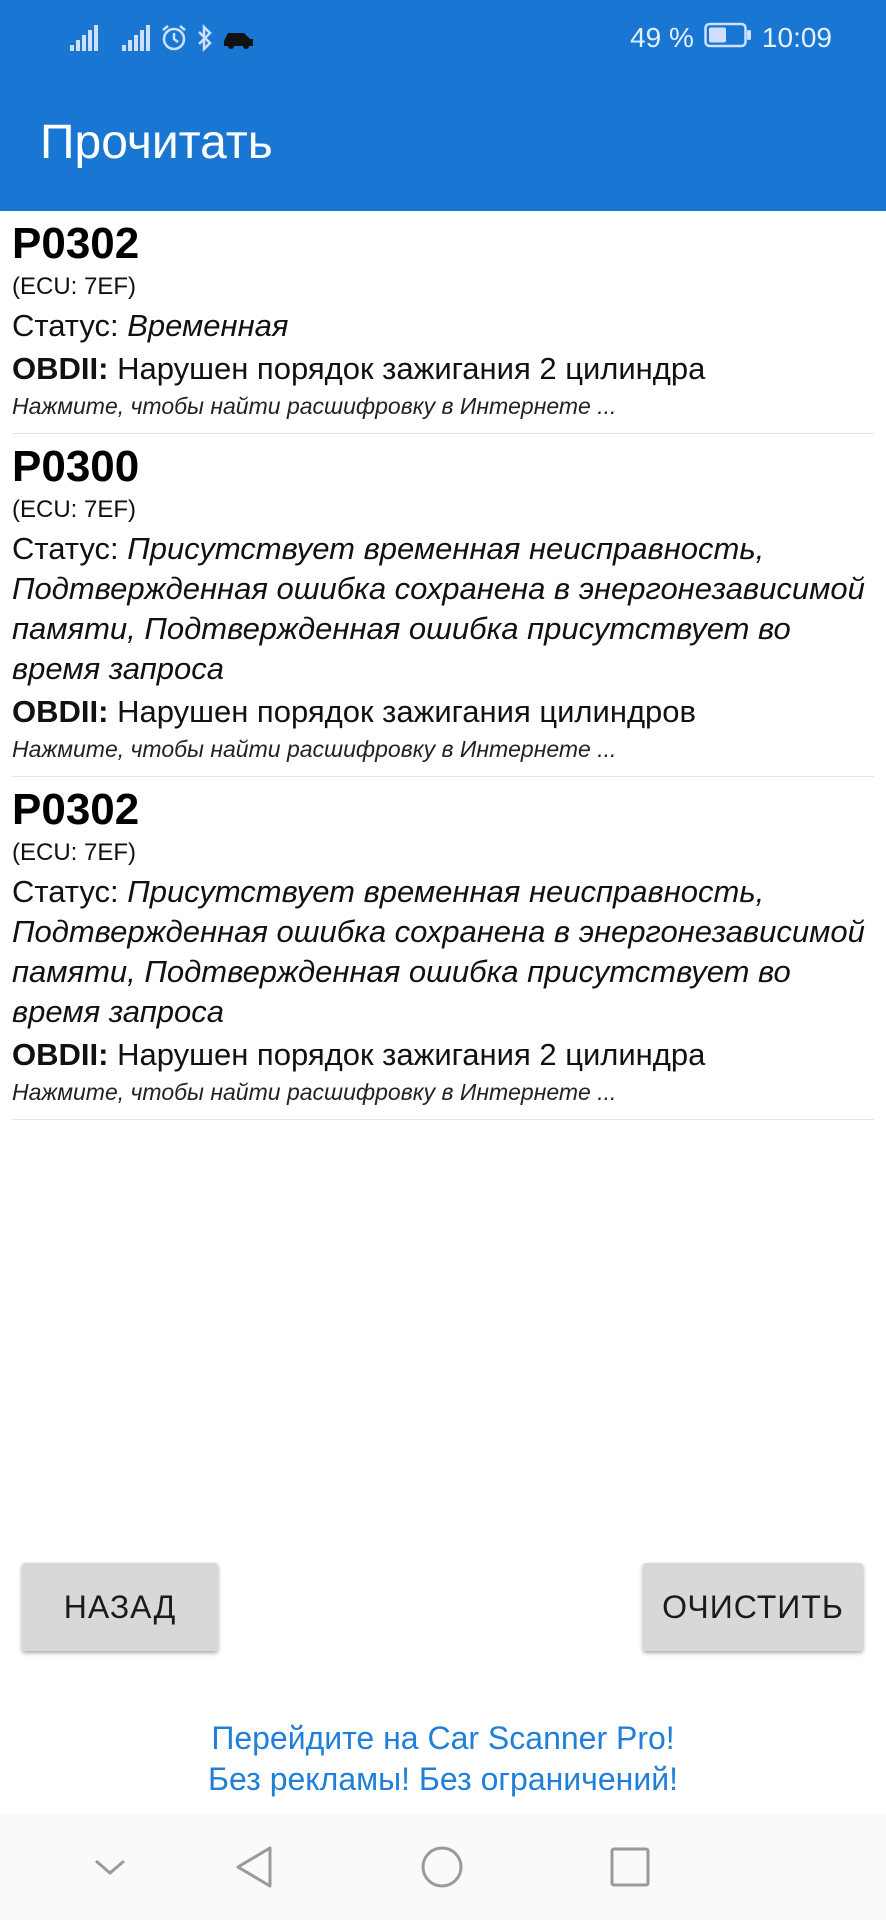  I want to click on promo-line-1: Перейдите на Car Scanner Pro!, so click(443, 1738).